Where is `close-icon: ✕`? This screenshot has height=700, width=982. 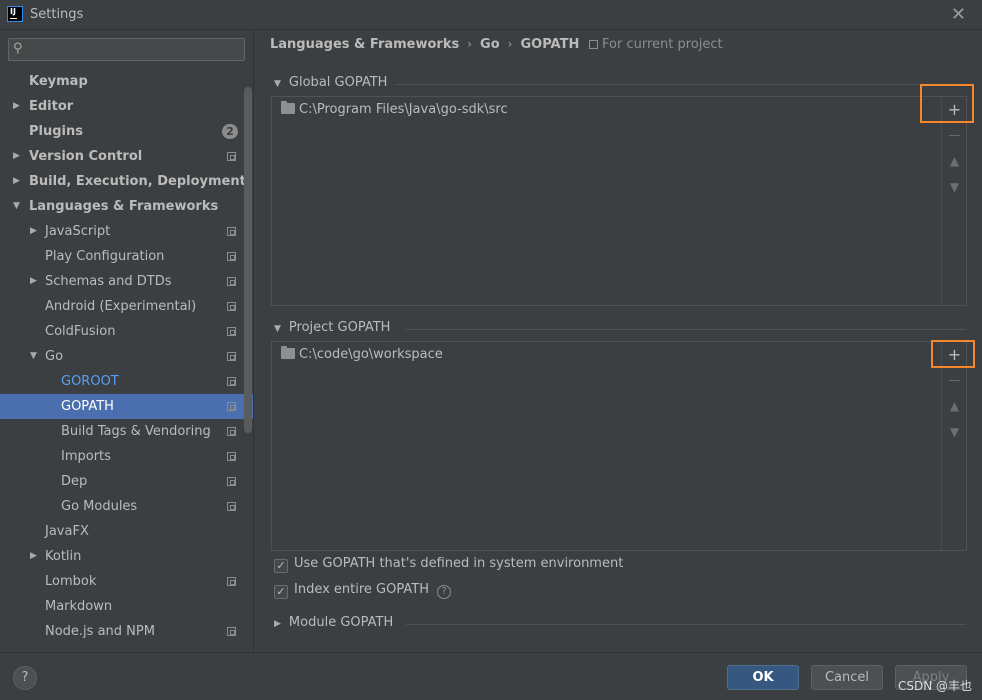
close-icon: ✕ is located at coordinates (958, 14).